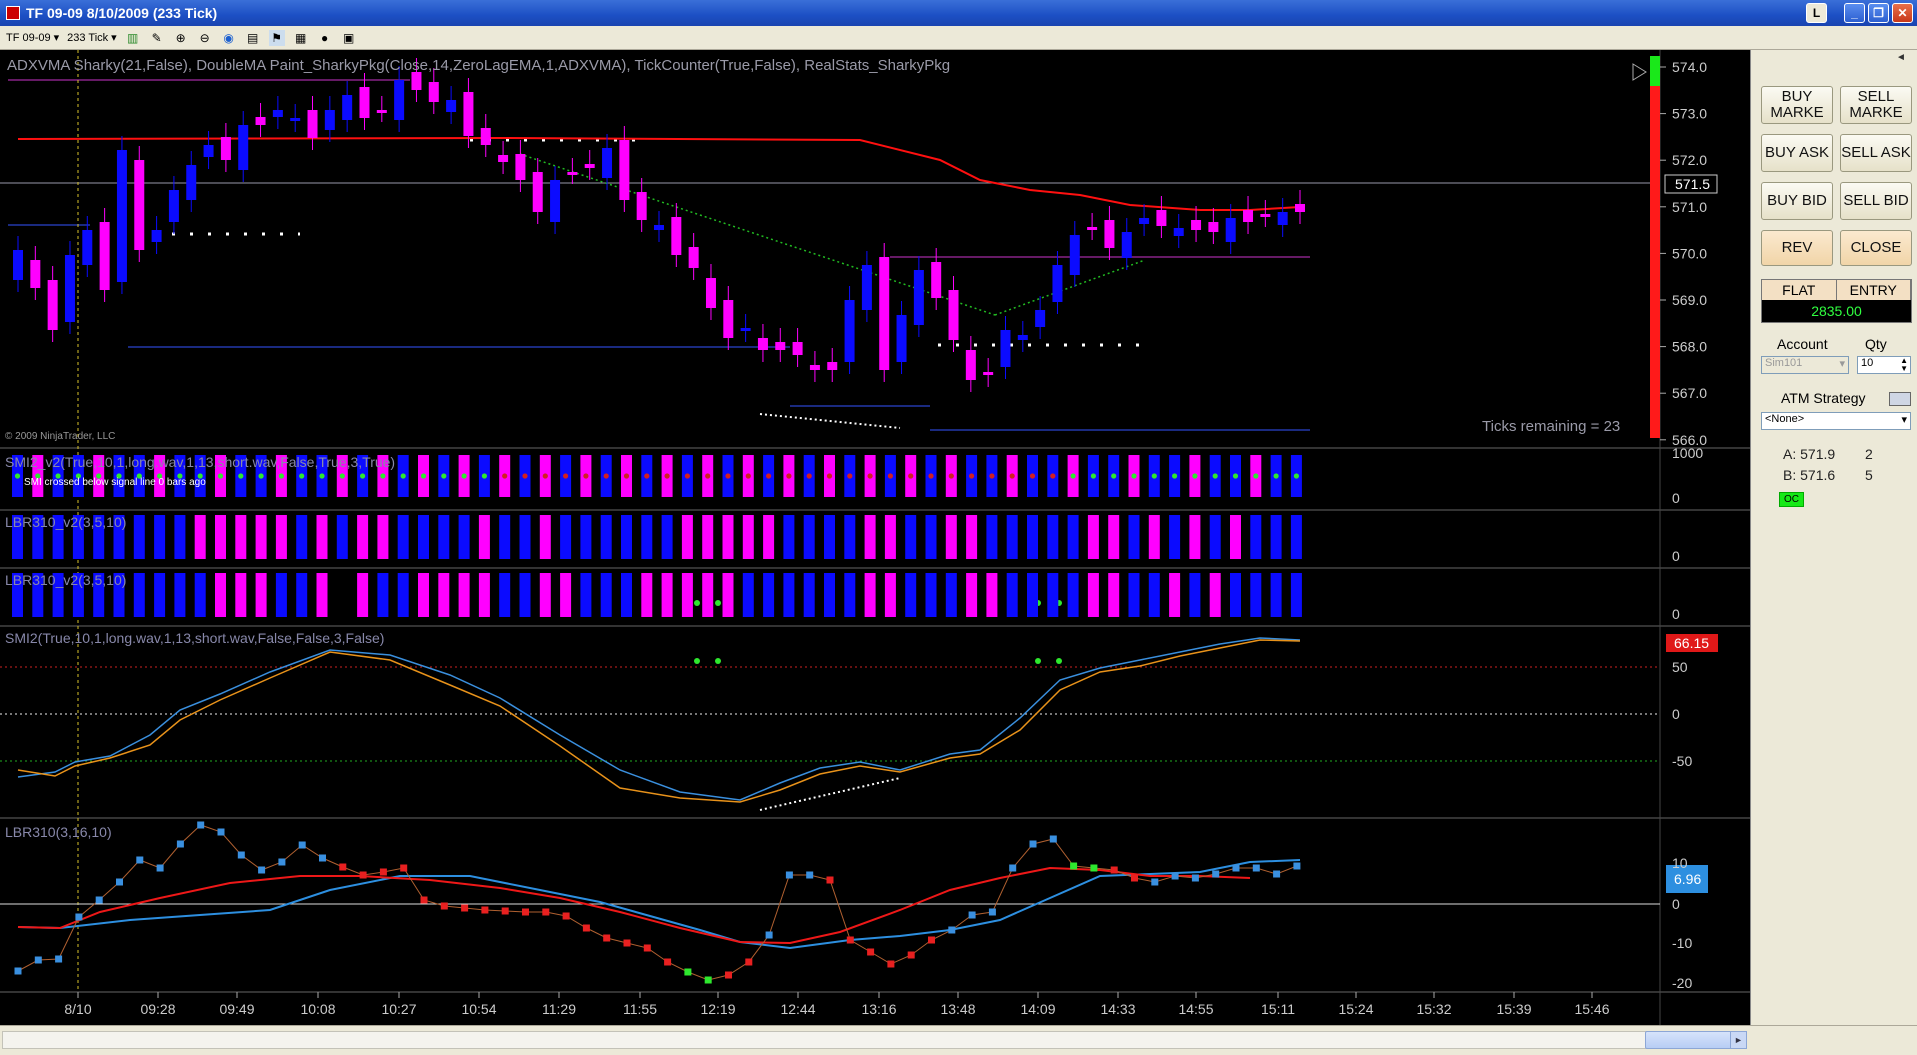 This screenshot has height=1055, width=1917. Describe the element at coordinates (181, 38) in the screenshot. I see `zoom-in-icon: ⊕` at that location.